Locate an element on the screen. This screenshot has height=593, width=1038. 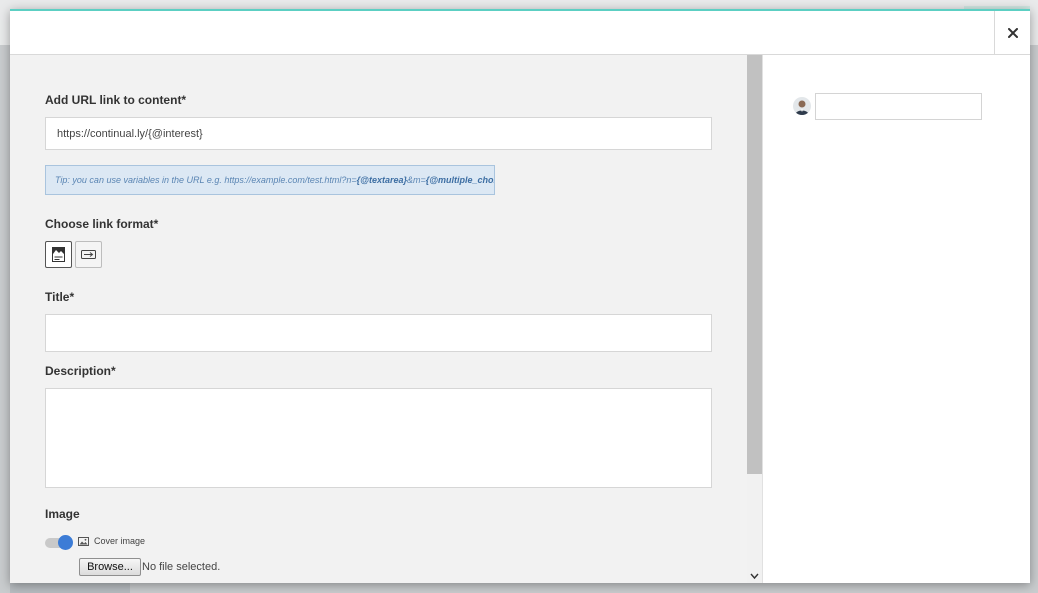
link-format-label: Choose link format* is located at coordinates (102, 224).